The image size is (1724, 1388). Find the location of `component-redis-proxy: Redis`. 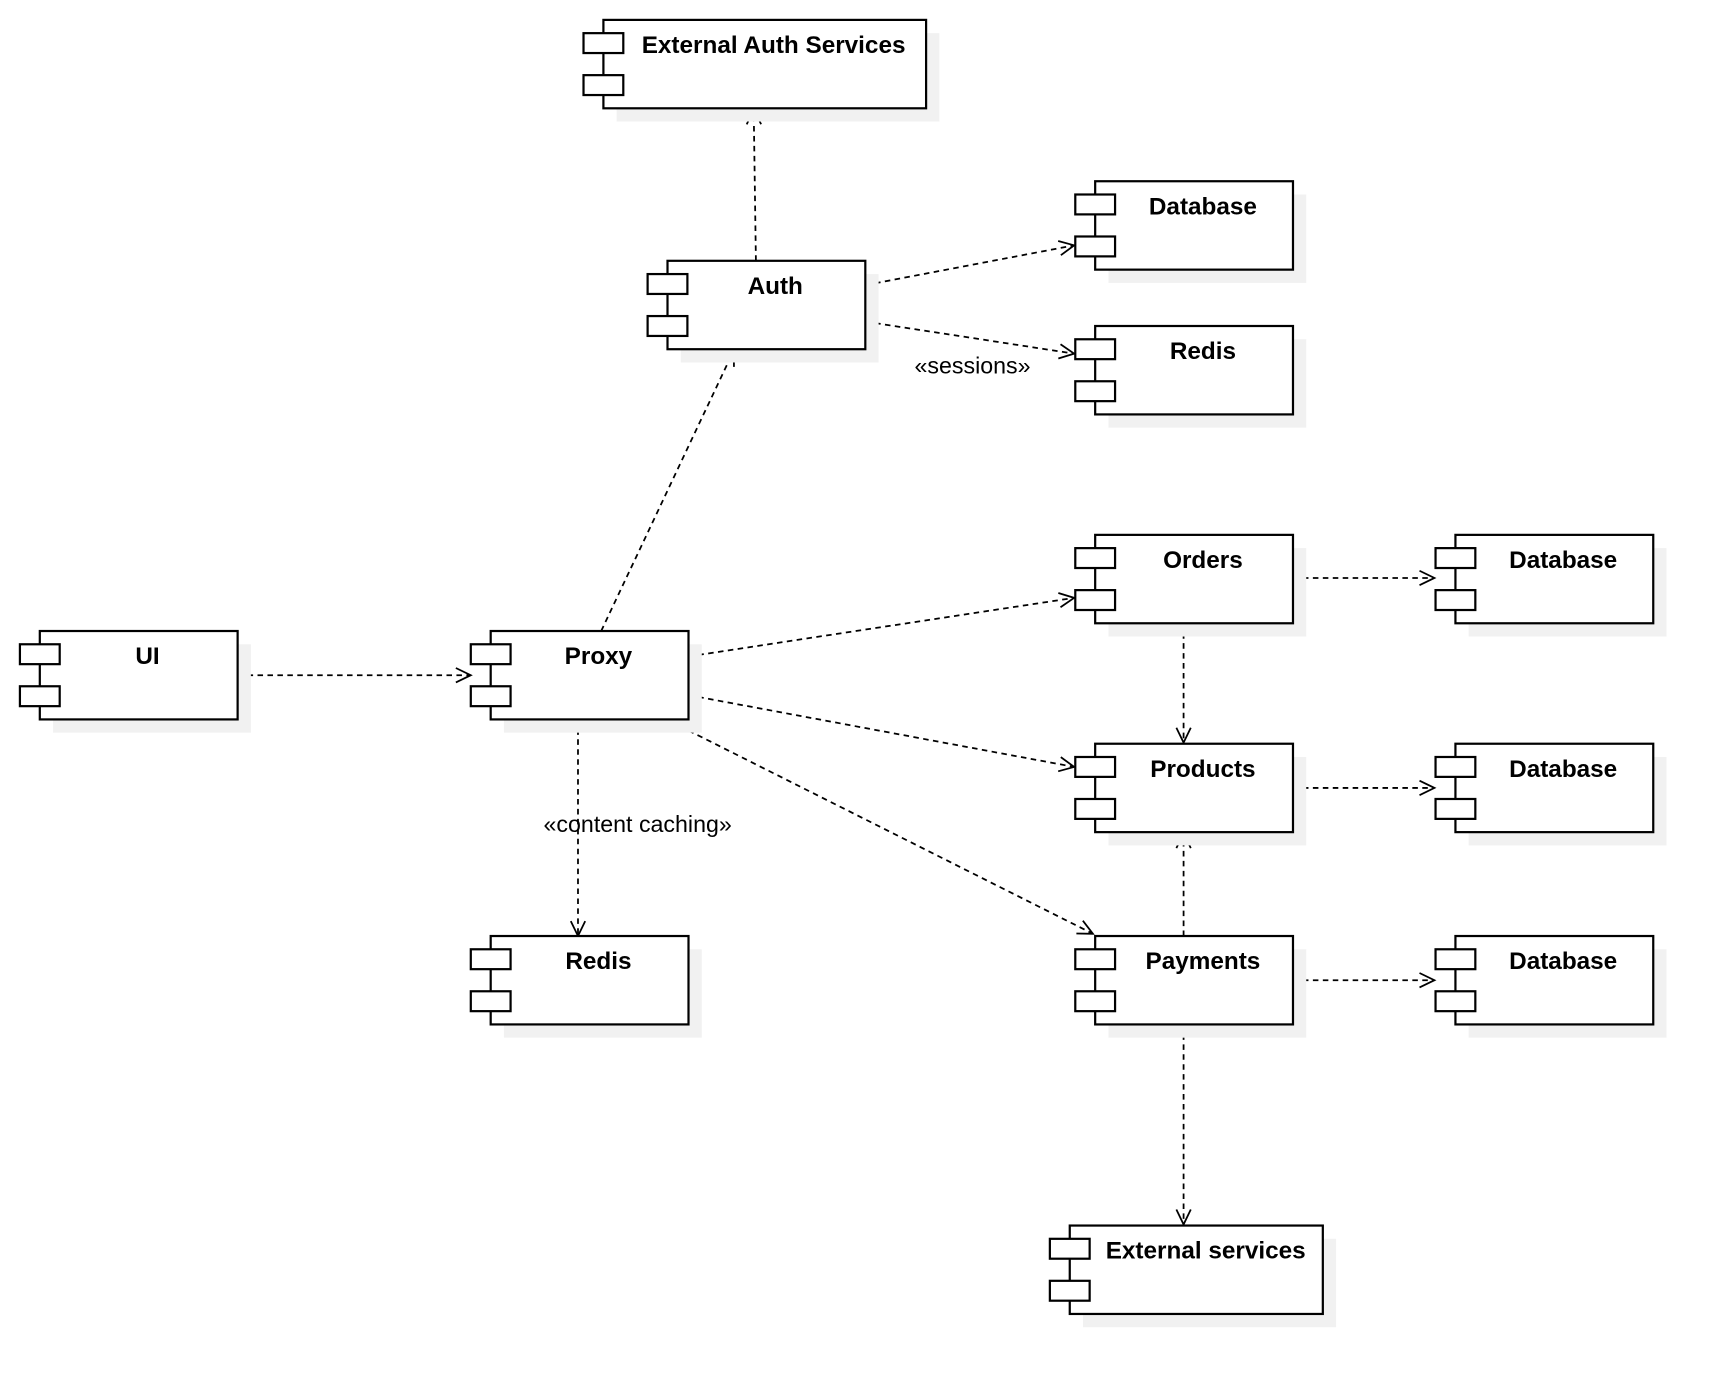

component-redis-proxy: Redis is located at coordinates (585, 986).